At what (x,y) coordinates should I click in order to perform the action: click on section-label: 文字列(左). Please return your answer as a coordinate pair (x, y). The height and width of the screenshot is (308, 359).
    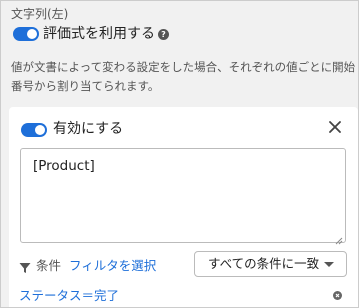
    Looking at the image, I should click on (40, 14).